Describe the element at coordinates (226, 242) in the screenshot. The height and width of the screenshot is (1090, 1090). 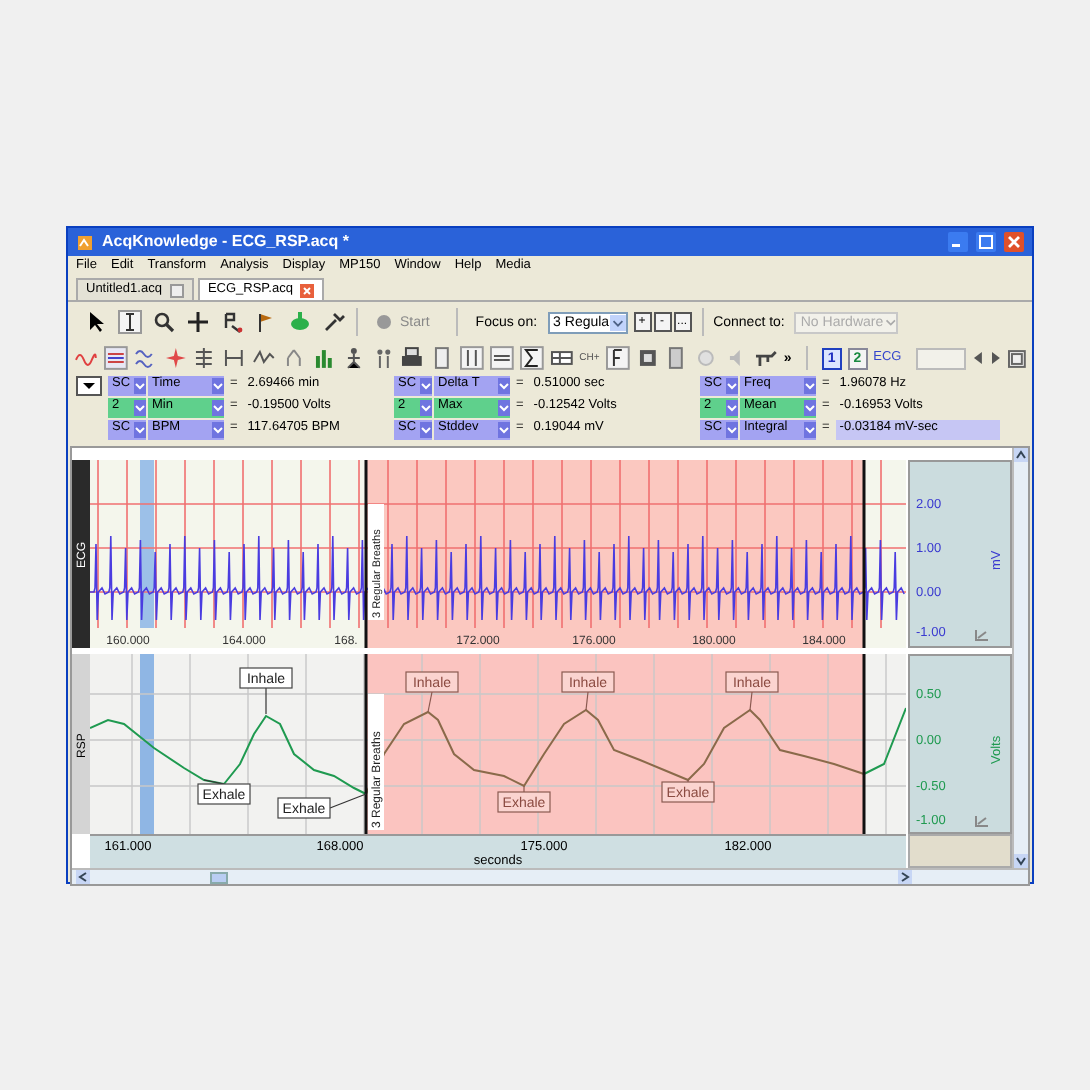
I see `window-title: AcqKnowledge - ECG_RSP.acq *` at that location.